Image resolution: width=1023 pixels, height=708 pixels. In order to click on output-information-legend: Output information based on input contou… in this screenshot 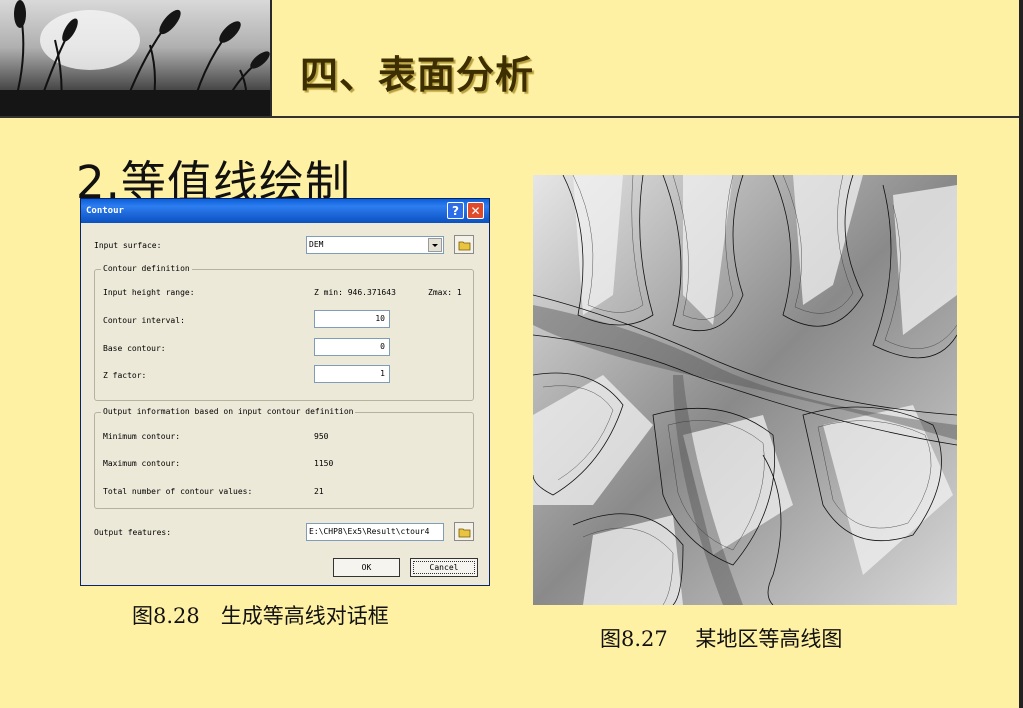, I will do `click(228, 411)`.